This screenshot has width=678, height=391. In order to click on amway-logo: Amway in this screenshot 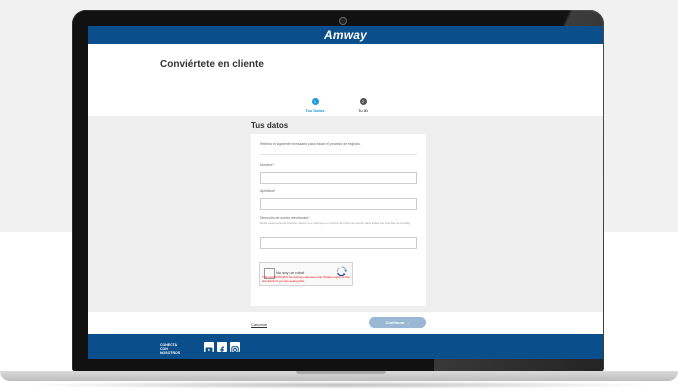, I will do `click(345, 35)`.